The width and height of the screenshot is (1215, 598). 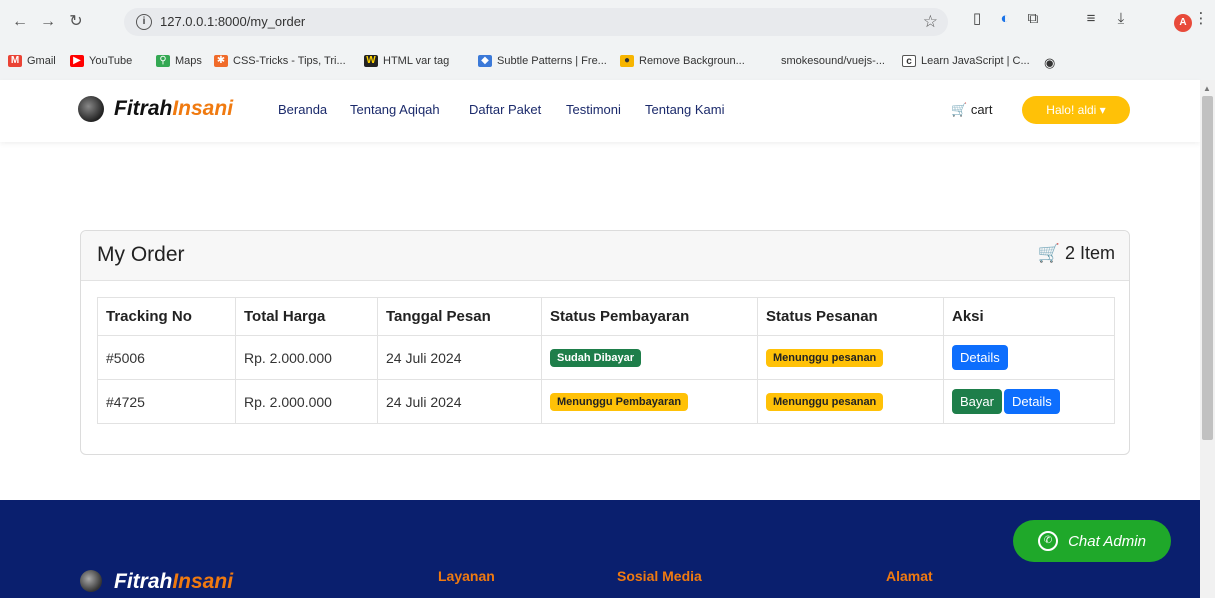 What do you see at coordinates (1092, 541) in the screenshot?
I see `chat-admin-button: ✆ Chat Admin` at bounding box center [1092, 541].